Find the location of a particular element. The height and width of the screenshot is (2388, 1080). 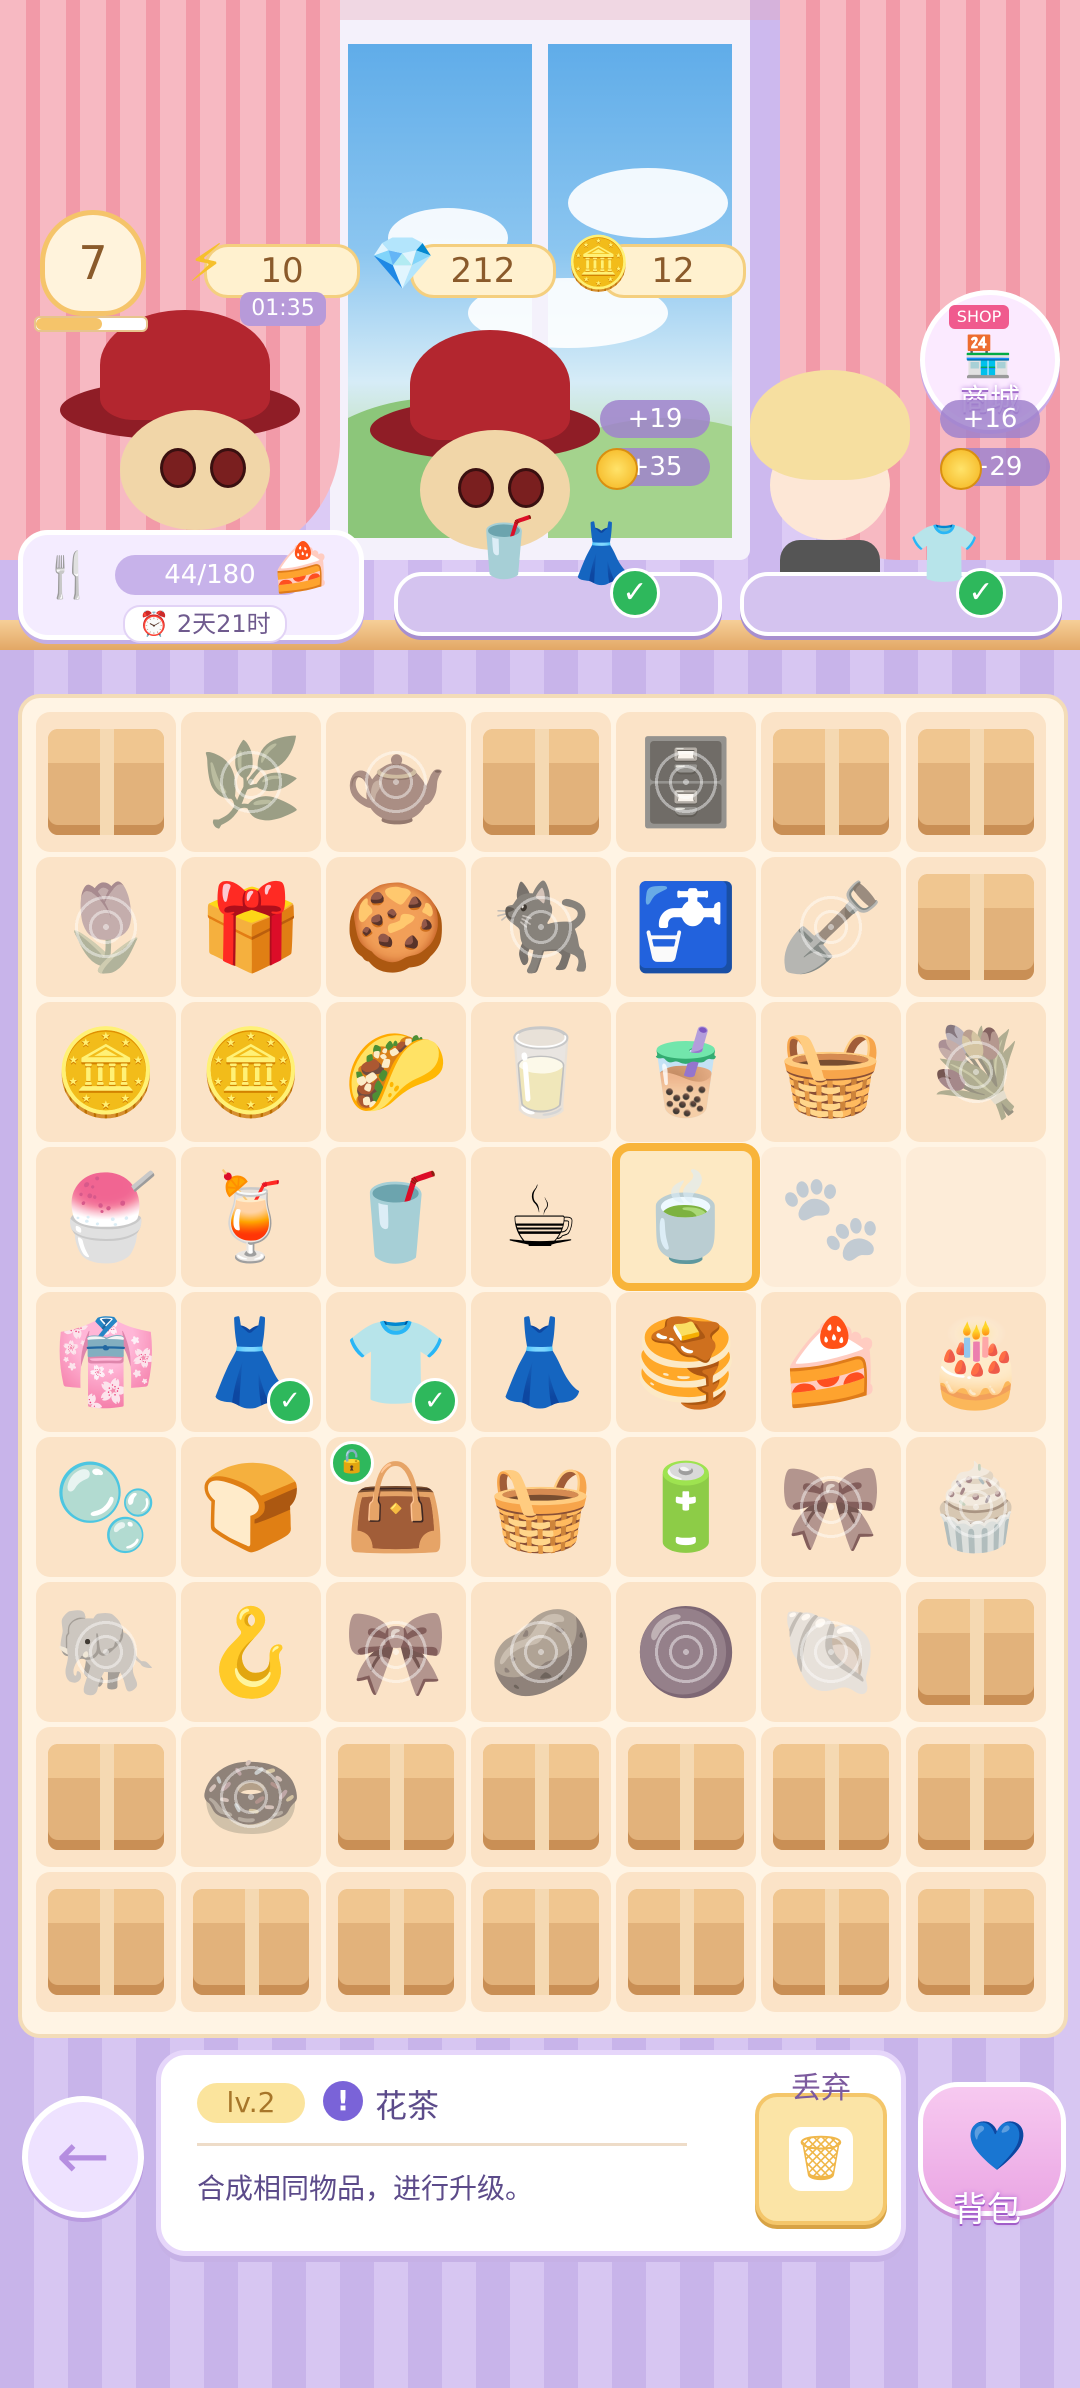

back-arrow-icon: ← is located at coordinates (83, 2157).